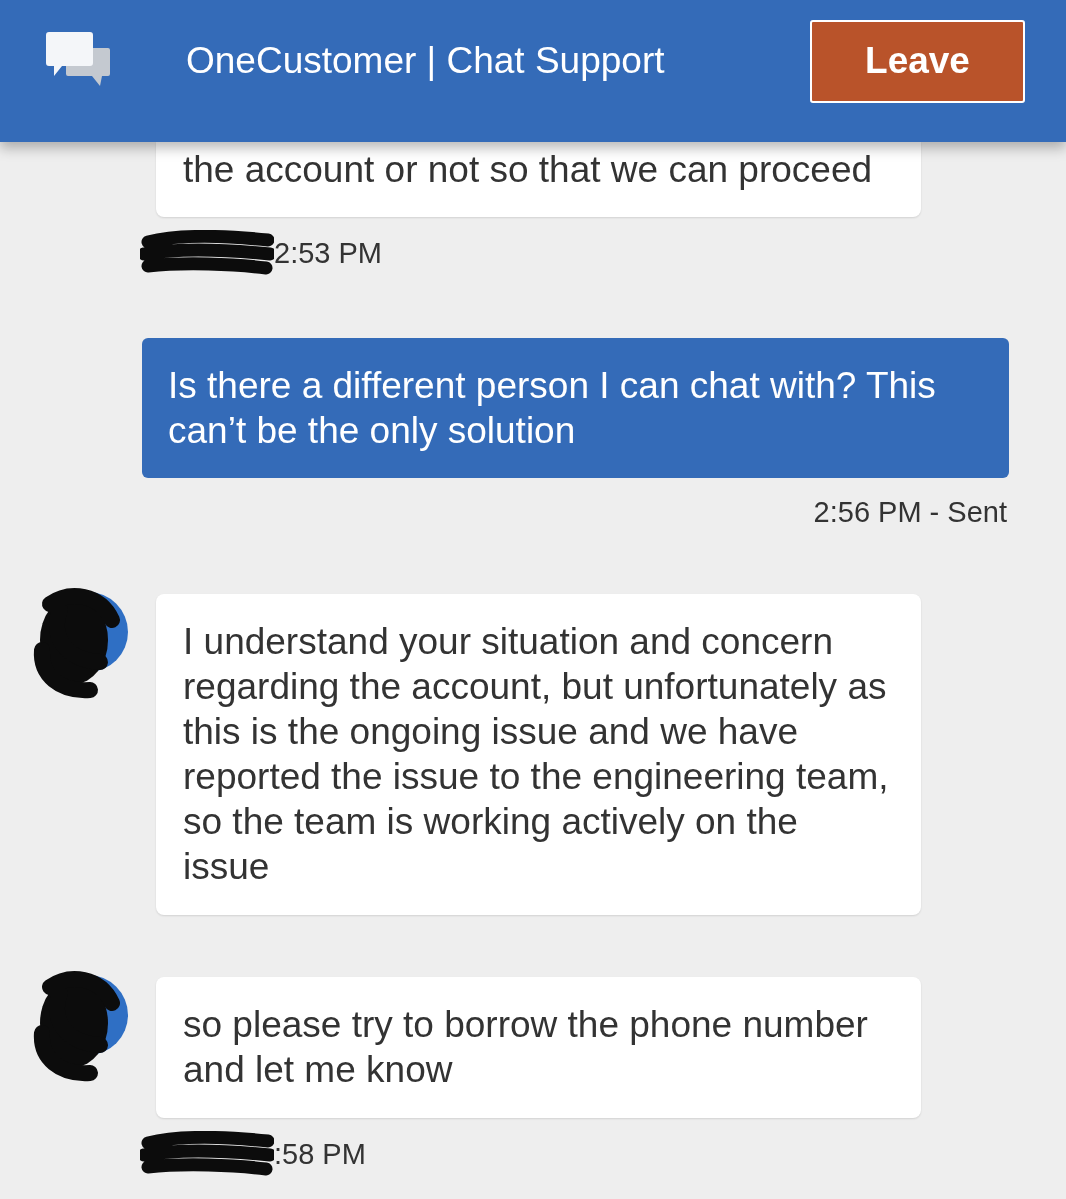  What do you see at coordinates (917, 61) in the screenshot?
I see `leave-button: Leave` at bounding box center [917, 61].